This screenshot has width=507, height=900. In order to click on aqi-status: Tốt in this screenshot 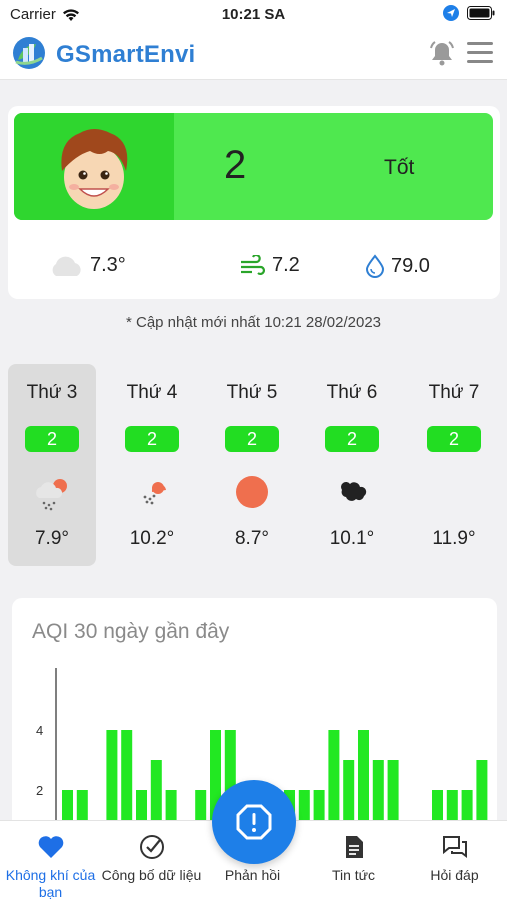, I will do `click(399, 167)`.